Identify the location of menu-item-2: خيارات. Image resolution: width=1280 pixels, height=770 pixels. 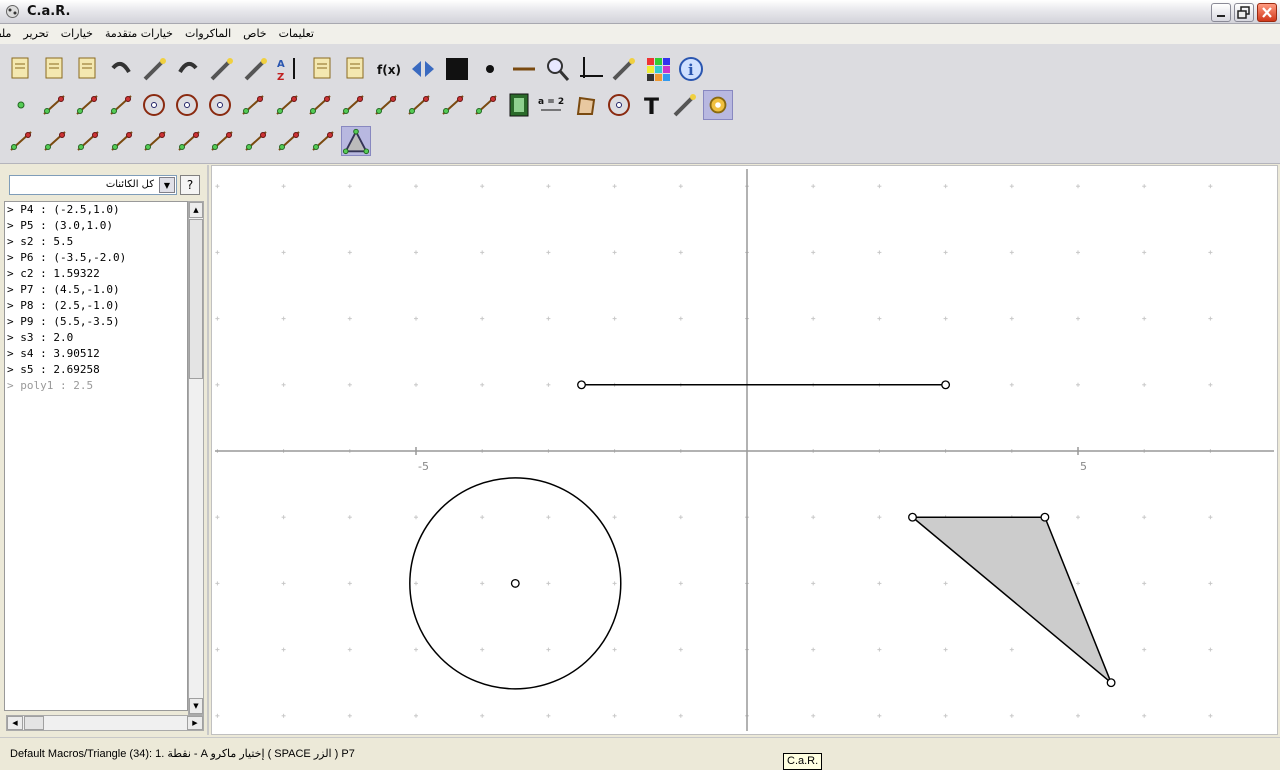
(77, 34).